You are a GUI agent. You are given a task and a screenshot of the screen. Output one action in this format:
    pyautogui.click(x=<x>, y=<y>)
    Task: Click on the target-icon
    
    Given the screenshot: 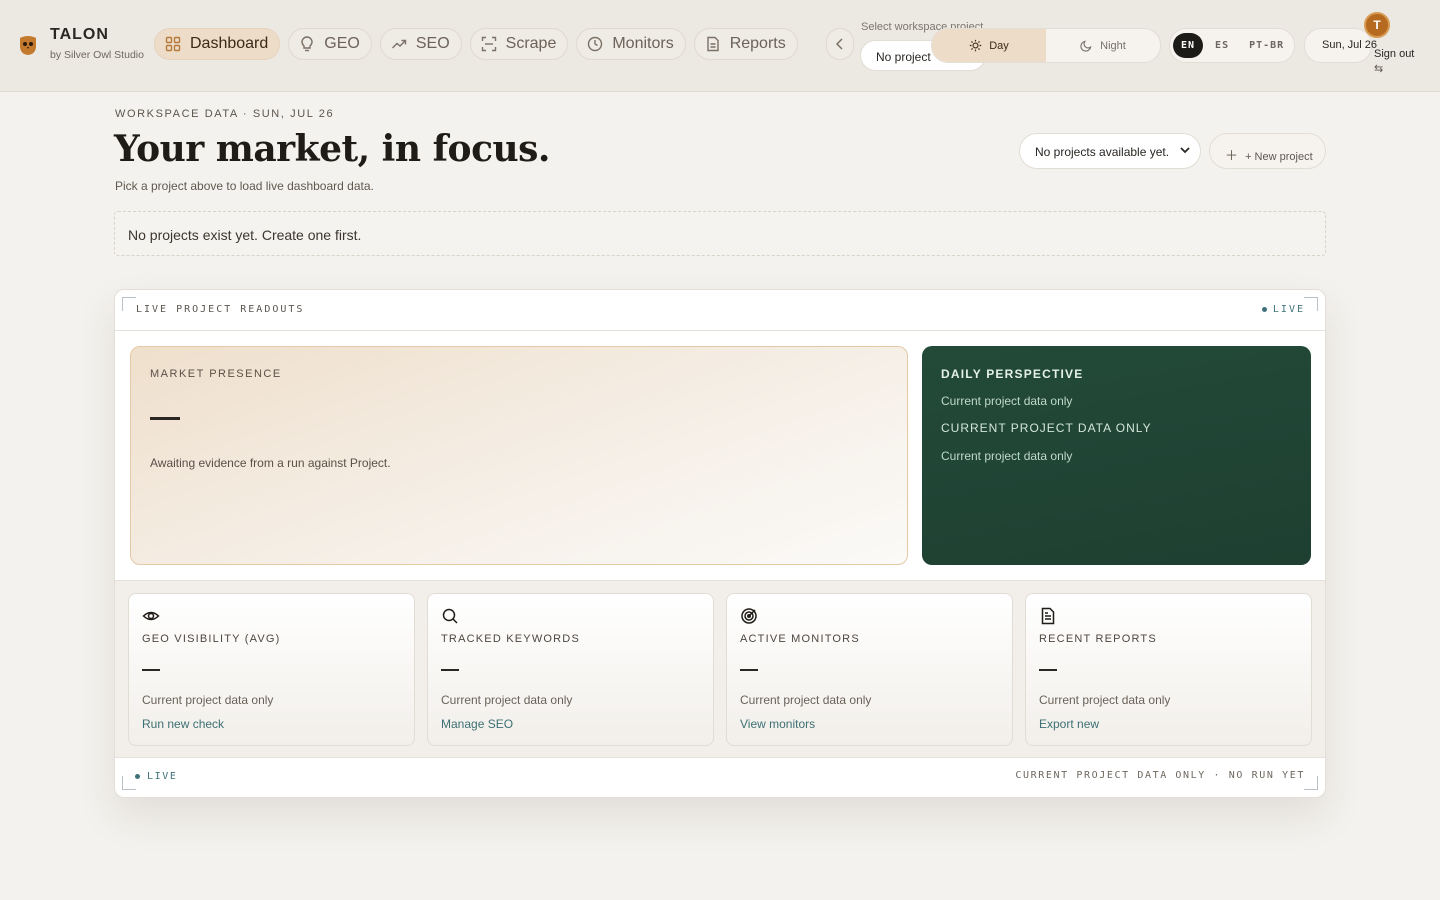 What is the action you would take?
    pyautogui.click(x=749, y=616)
    